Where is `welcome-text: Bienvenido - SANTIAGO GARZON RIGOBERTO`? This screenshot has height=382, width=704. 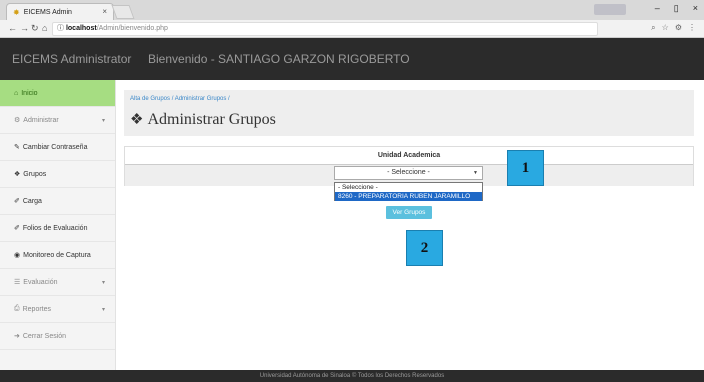
welcome-text: Bienvenido - SANTIAGO GARZON RIGOBERTO is located at coordinates (279, 59).